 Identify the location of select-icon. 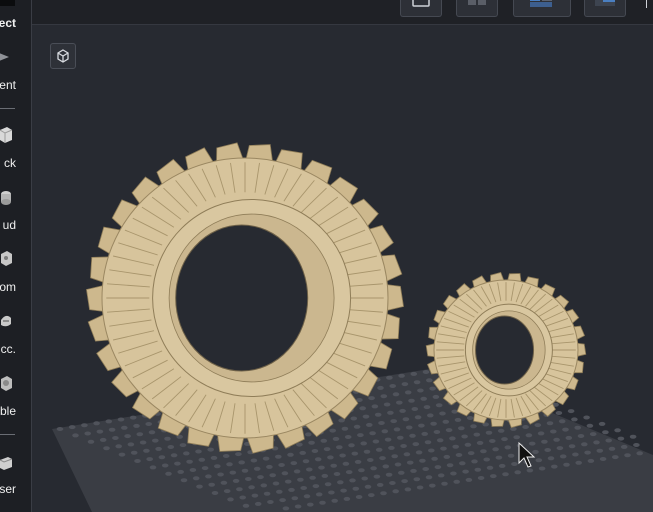
(8, 6).